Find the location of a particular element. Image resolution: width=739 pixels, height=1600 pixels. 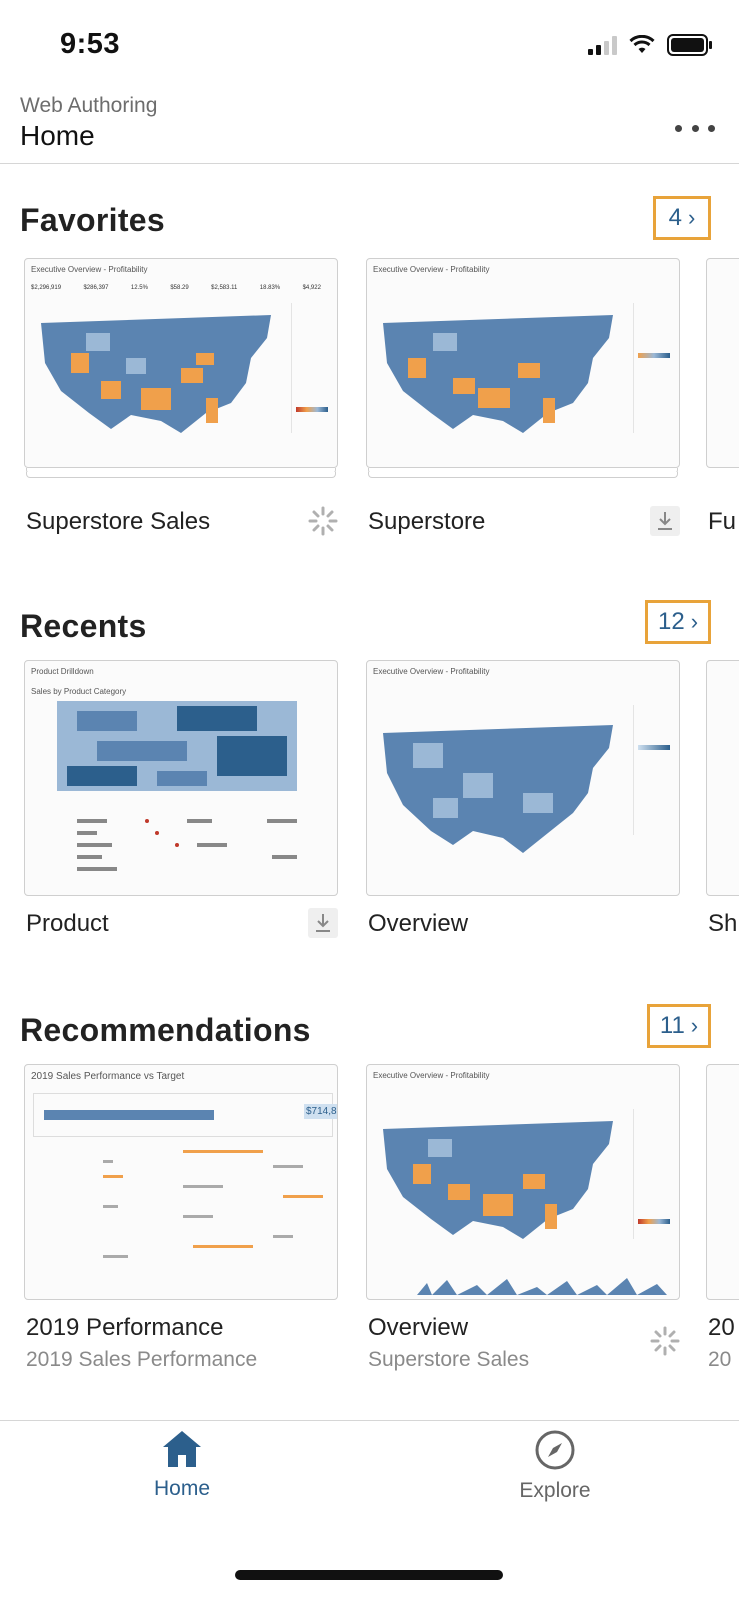

tab-explore: Explore is located at coordinates (555, 1469).